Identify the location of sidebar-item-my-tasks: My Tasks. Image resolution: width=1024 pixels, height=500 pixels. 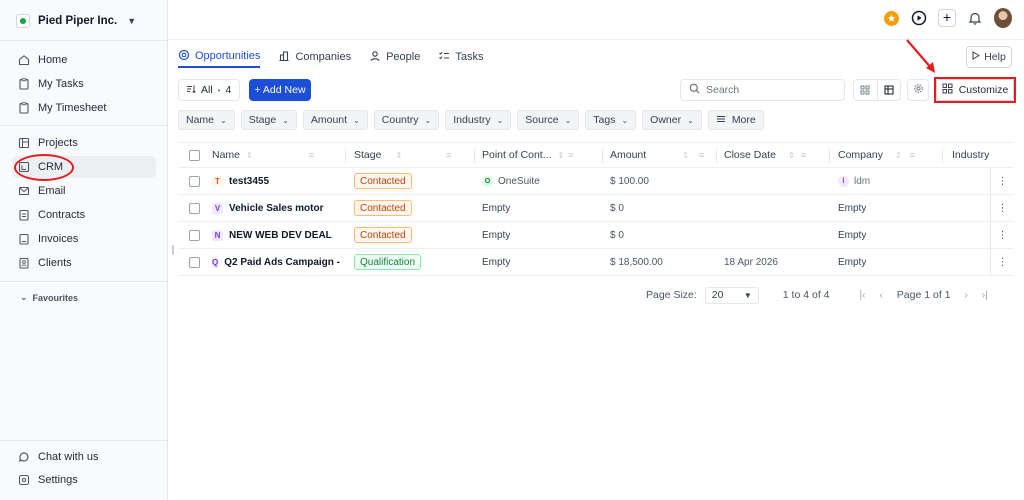
(84, 84).